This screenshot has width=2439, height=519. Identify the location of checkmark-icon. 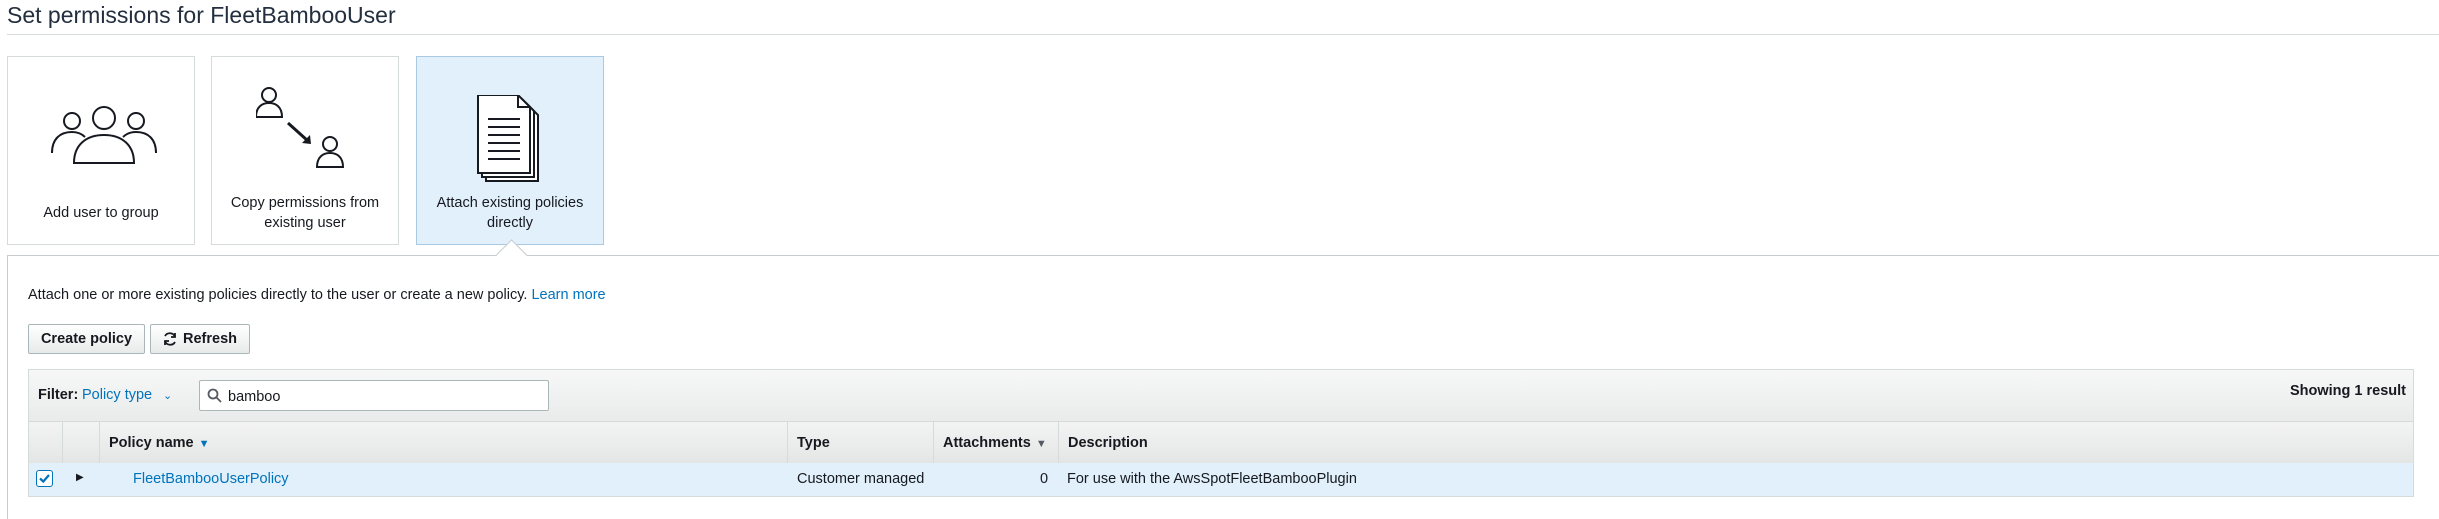
(44, 479).